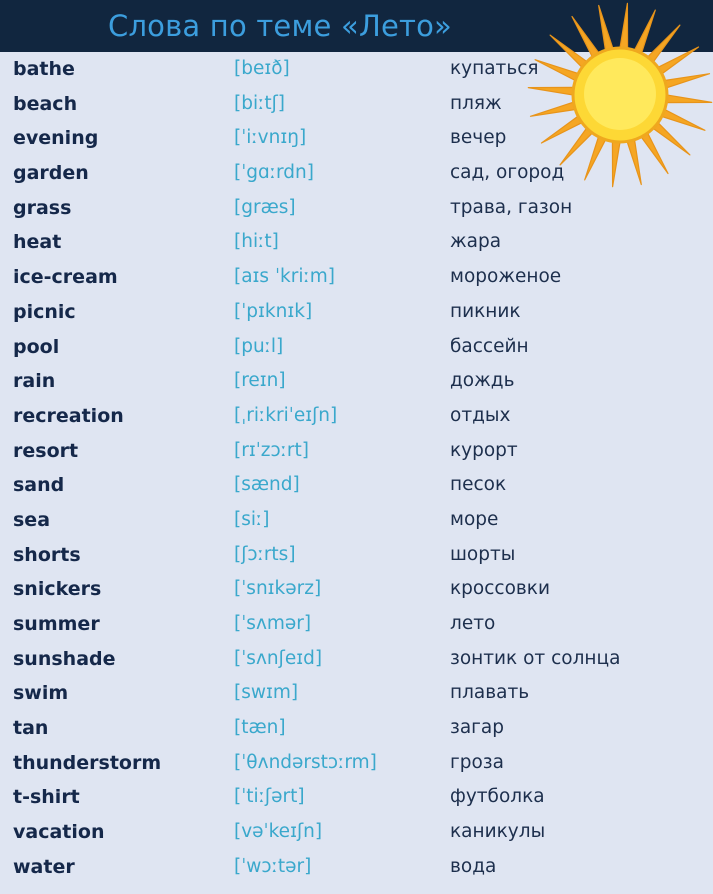  I want to click on translation-cell: дождь, so click(482, 381).